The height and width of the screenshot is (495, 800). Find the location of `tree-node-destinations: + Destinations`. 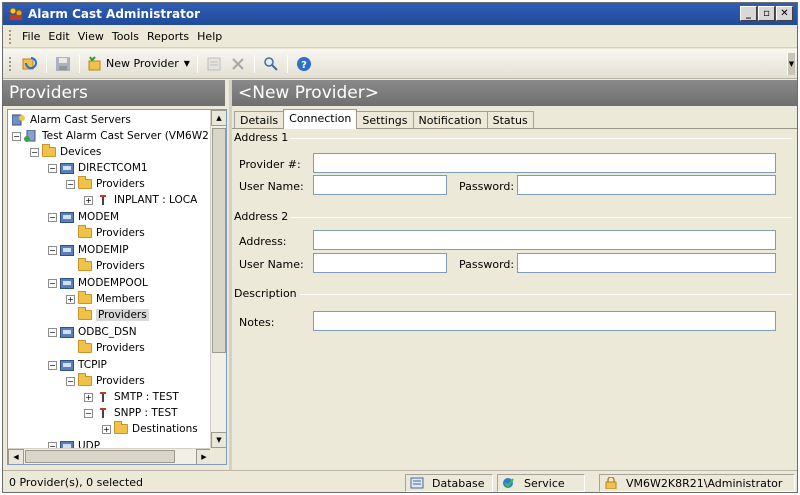

tree-node-destinations: + Destinations is located at coordinates (150, 429).